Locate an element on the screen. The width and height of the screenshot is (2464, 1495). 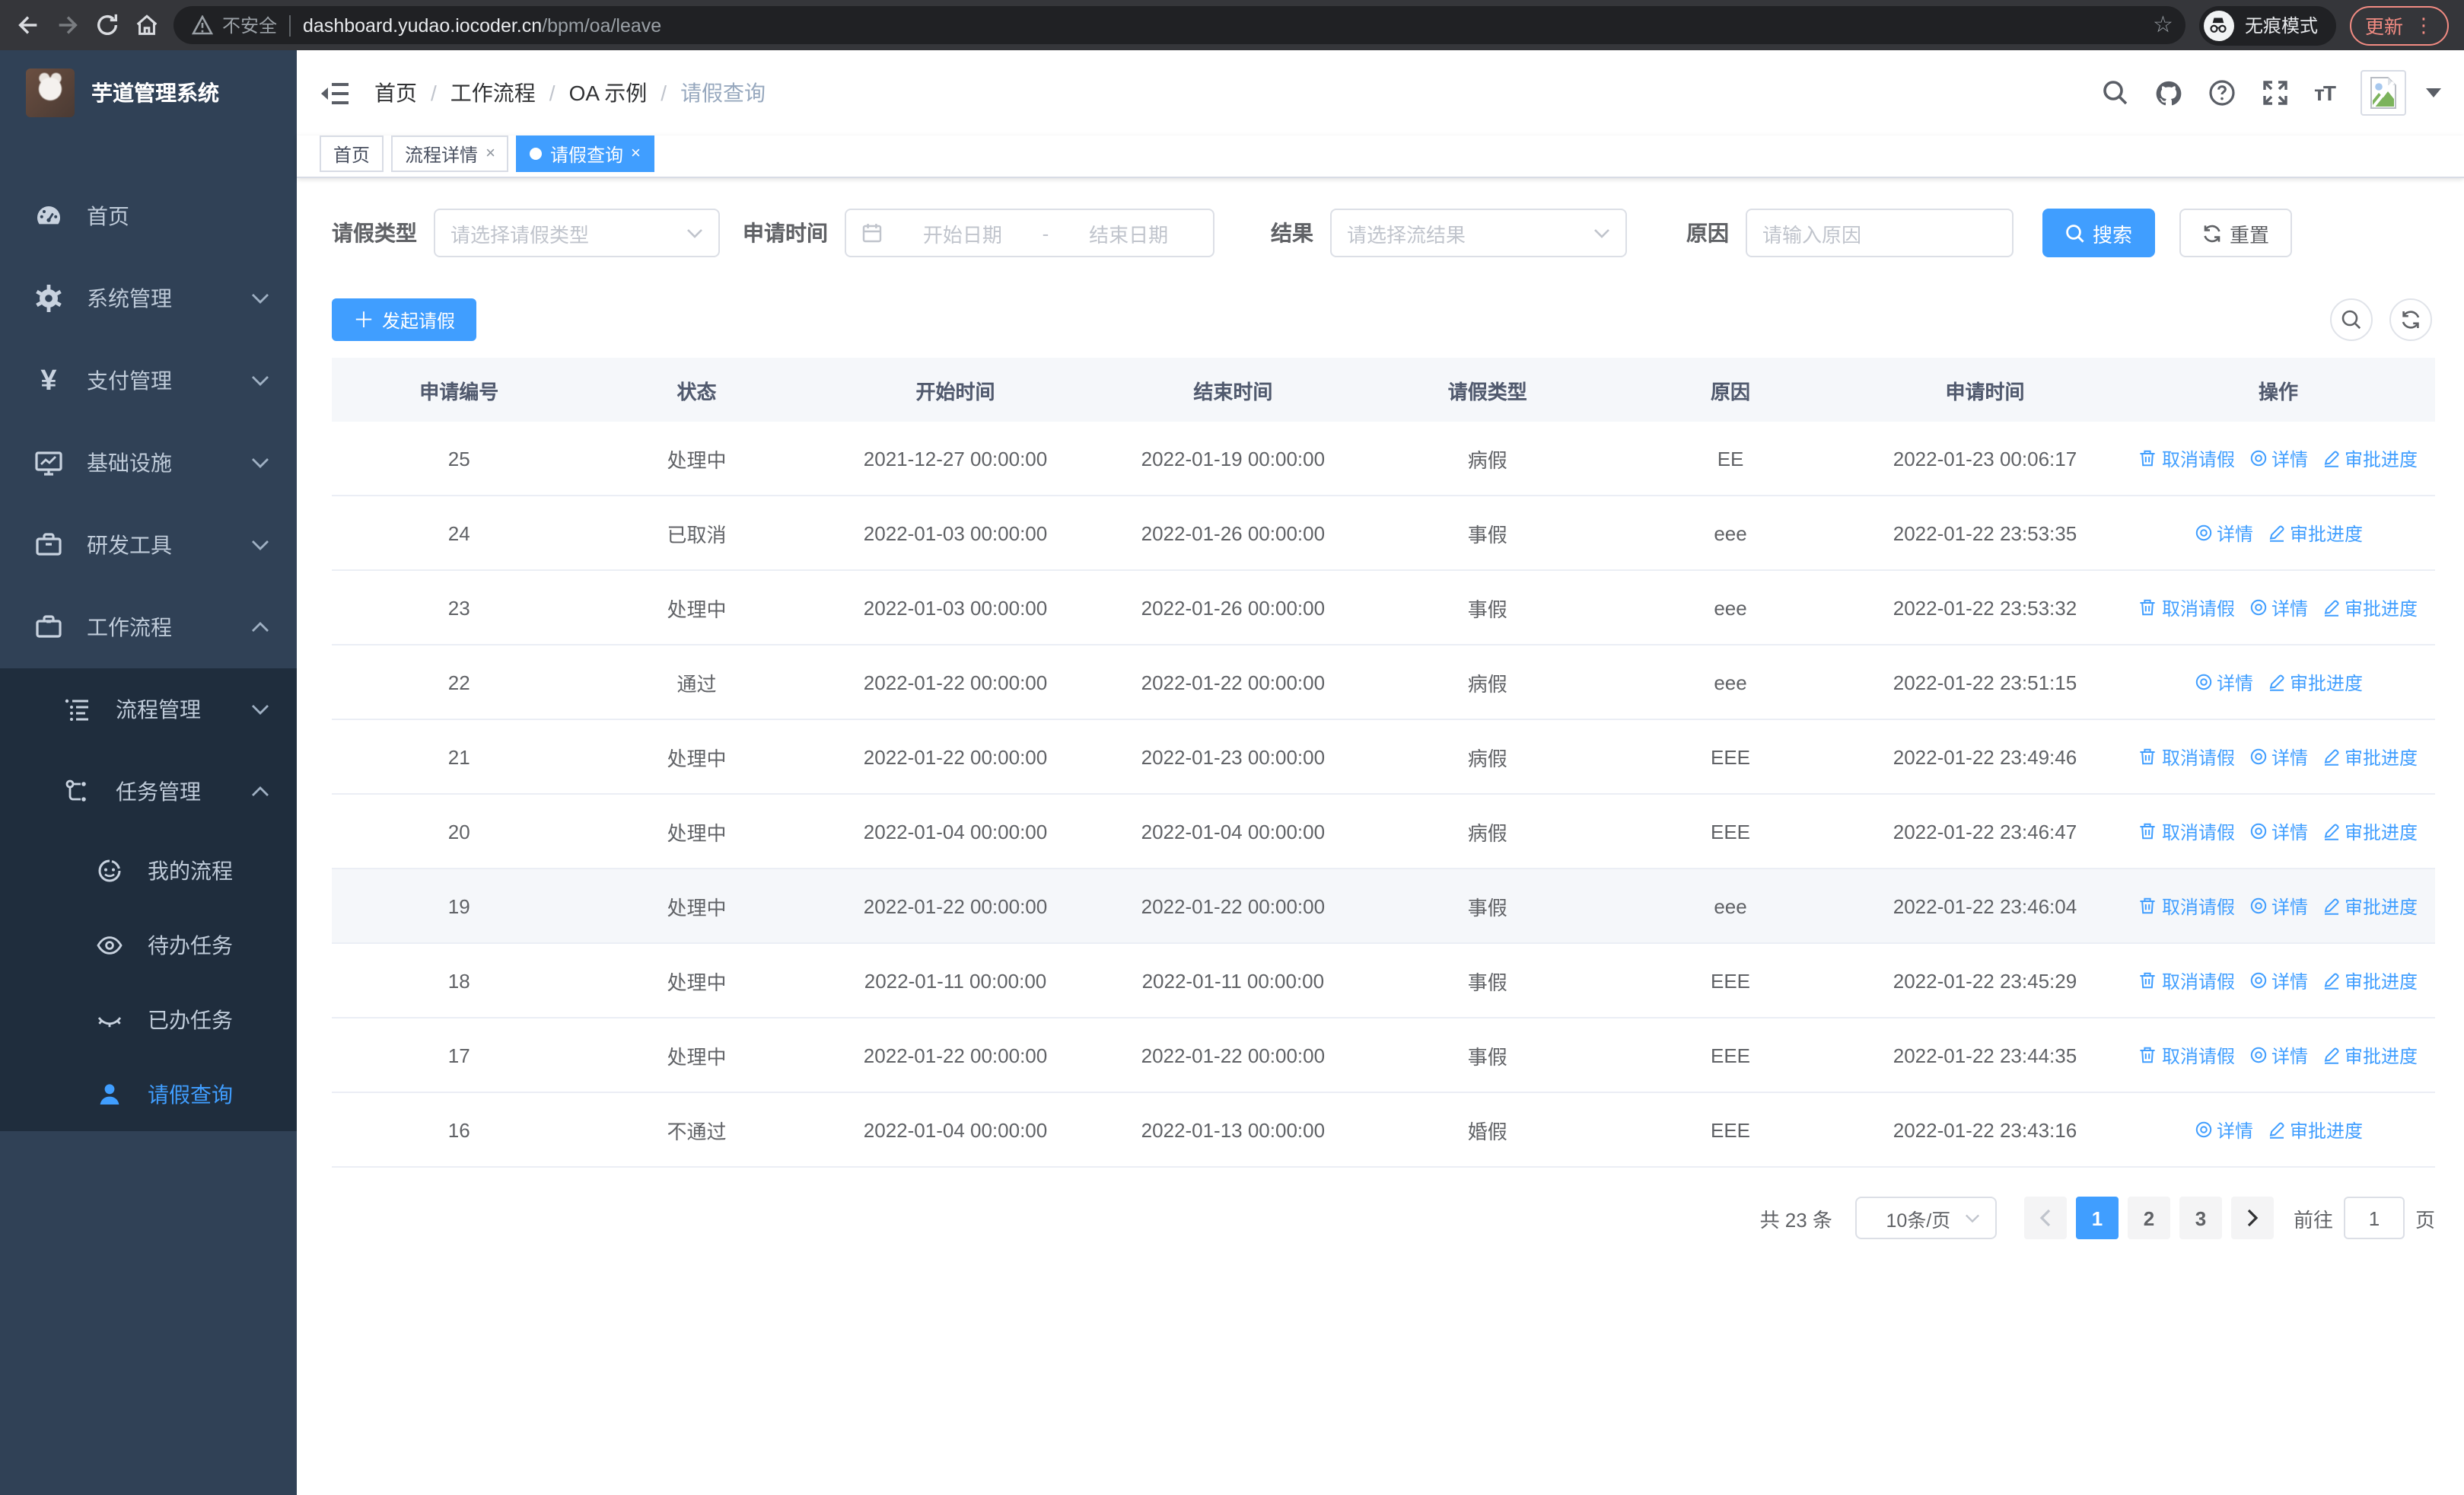
chevron-up-icon is located at coordinates (260, 792).